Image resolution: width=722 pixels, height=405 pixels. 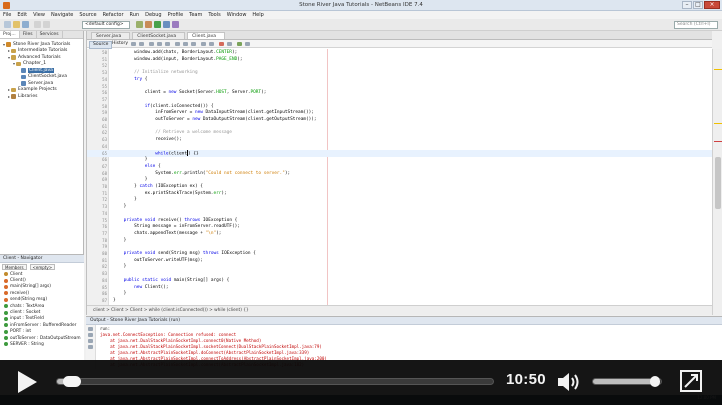 I want to click on scrollbar-thumb, so click(x=718, y=183).